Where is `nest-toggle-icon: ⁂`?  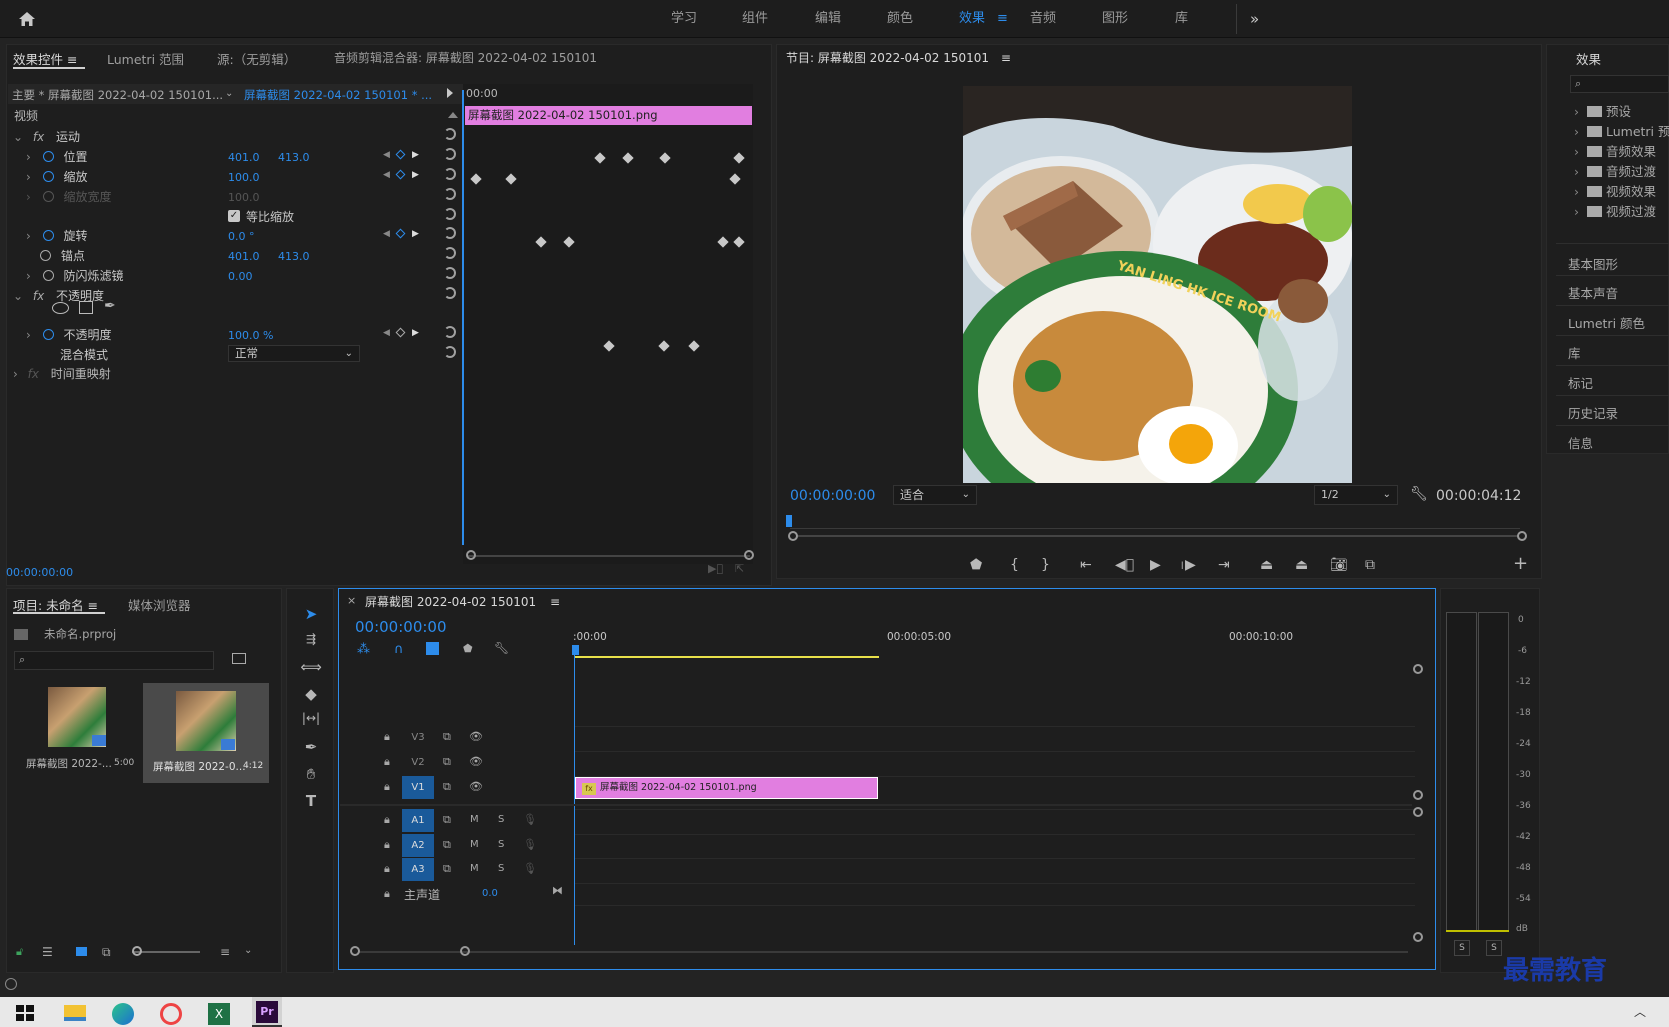 nest-toggle-icon: ⁂ is located at coordinates (363, 649).